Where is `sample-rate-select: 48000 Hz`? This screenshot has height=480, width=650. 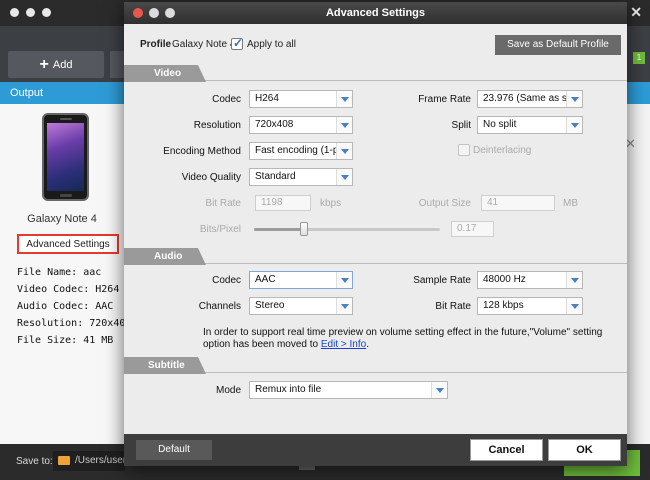
sample-rate-select: 48000 Hz is located at coordinates (530, 280).